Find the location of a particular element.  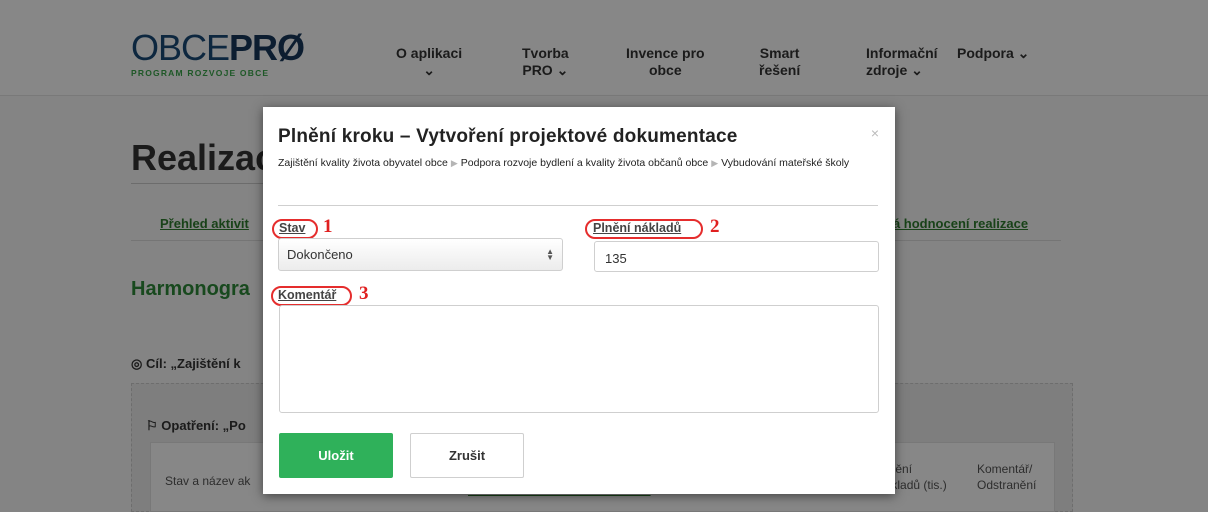

save-button: Uložit is located at coordinates (336, 455).